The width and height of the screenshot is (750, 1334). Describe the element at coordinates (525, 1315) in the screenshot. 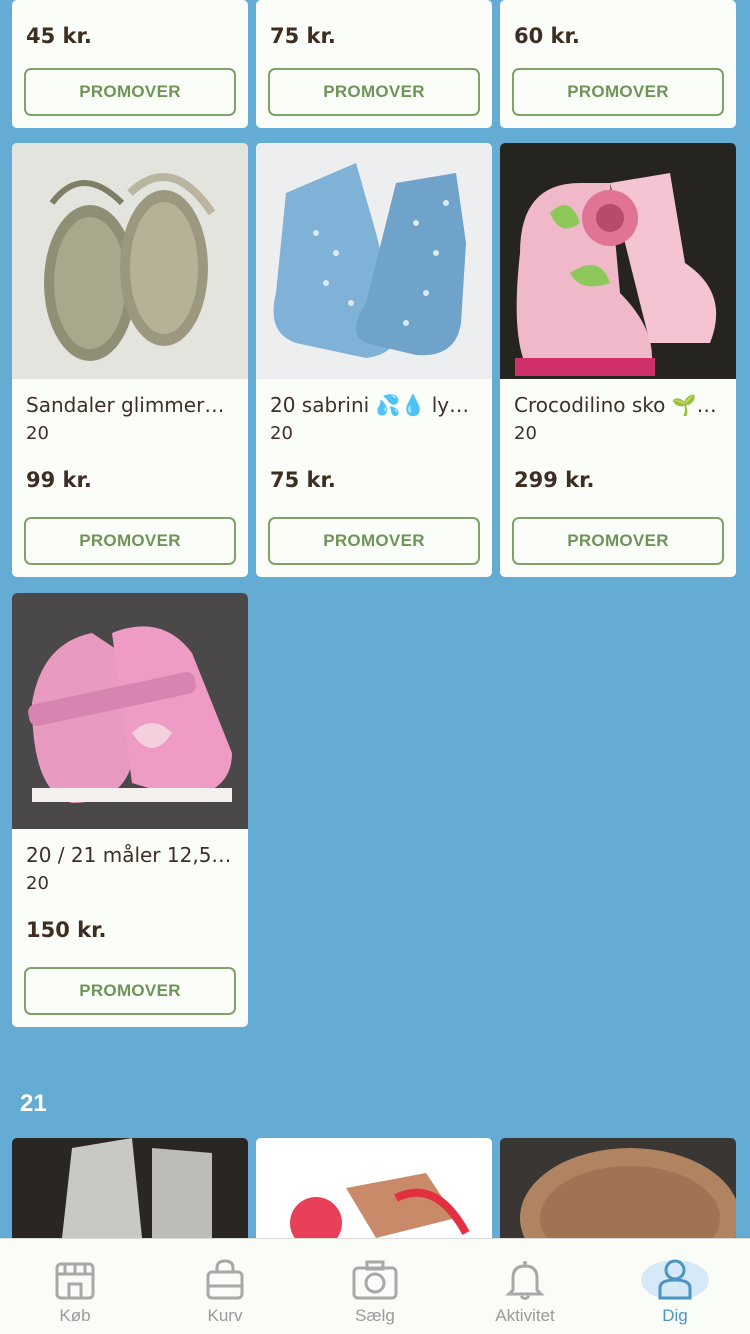

I see `tab-label: Aktivitet` at that location.